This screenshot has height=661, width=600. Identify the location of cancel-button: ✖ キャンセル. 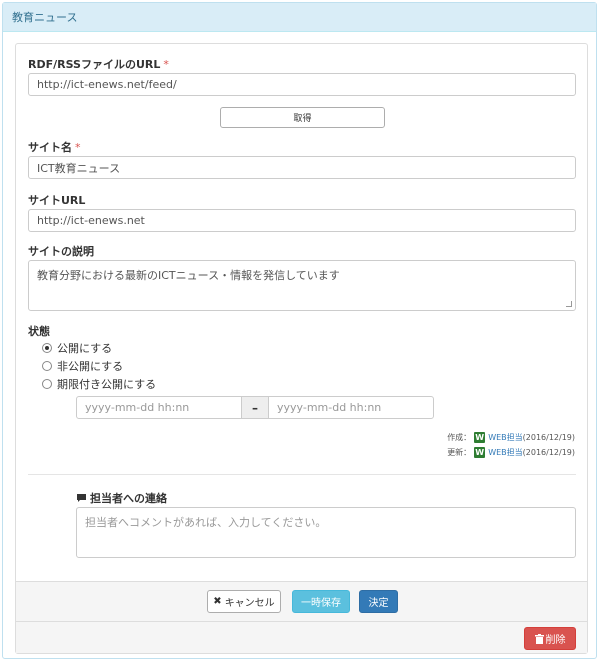
(244, 601).